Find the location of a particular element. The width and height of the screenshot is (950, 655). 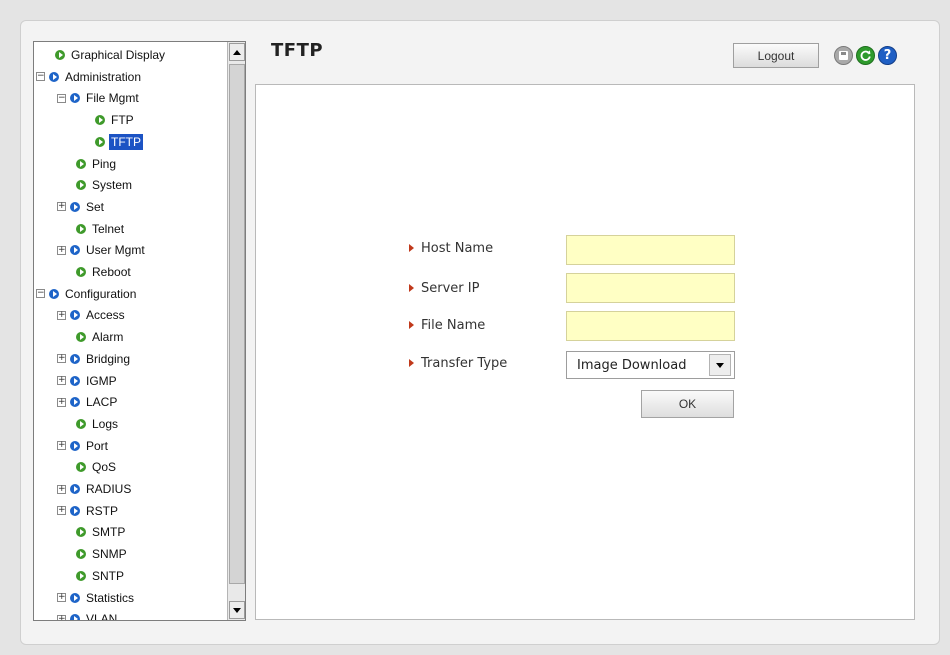

file-name-input is located at coordinates (650, 326).